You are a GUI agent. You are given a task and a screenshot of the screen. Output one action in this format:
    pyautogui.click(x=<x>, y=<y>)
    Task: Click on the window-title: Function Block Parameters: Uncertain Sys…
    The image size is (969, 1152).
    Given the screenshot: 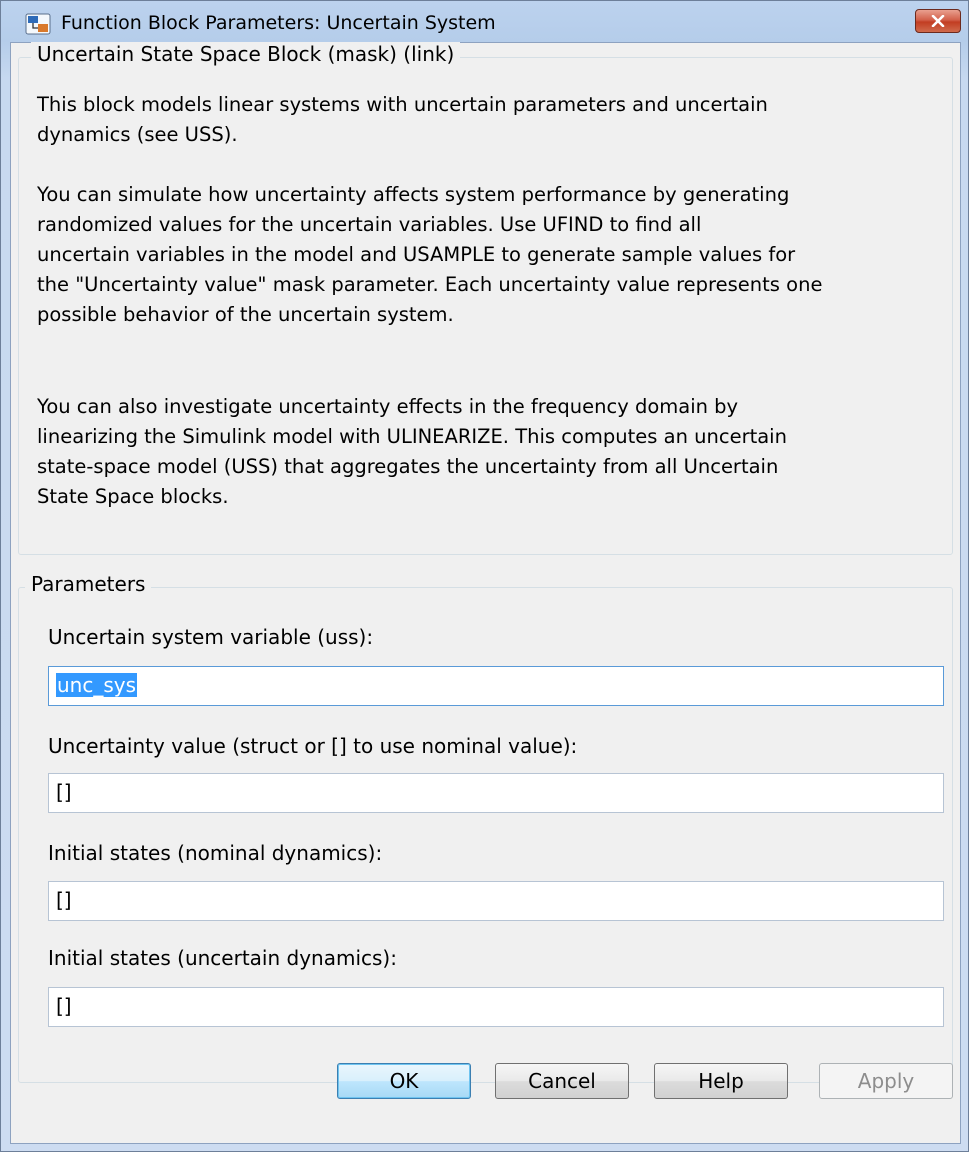 What is the action you would take?
    pyautogui.click(x=278, y=23)
    